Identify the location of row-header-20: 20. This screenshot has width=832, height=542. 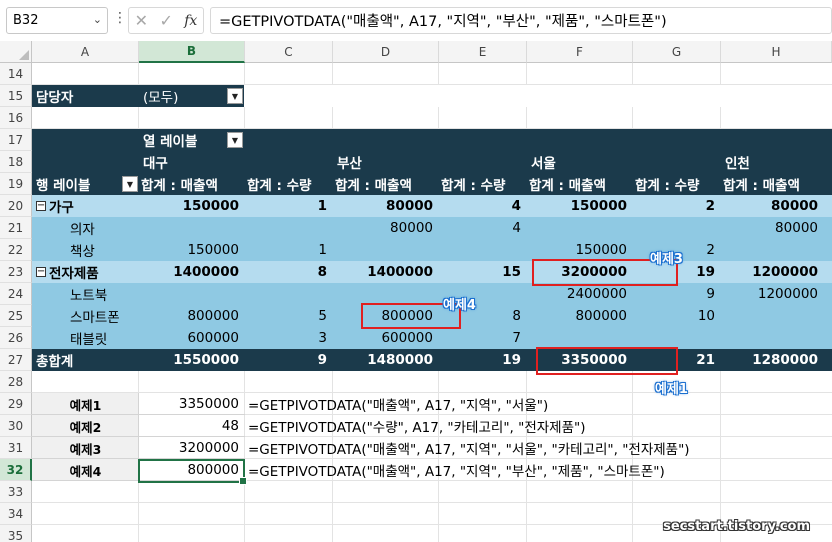
(16, 206).